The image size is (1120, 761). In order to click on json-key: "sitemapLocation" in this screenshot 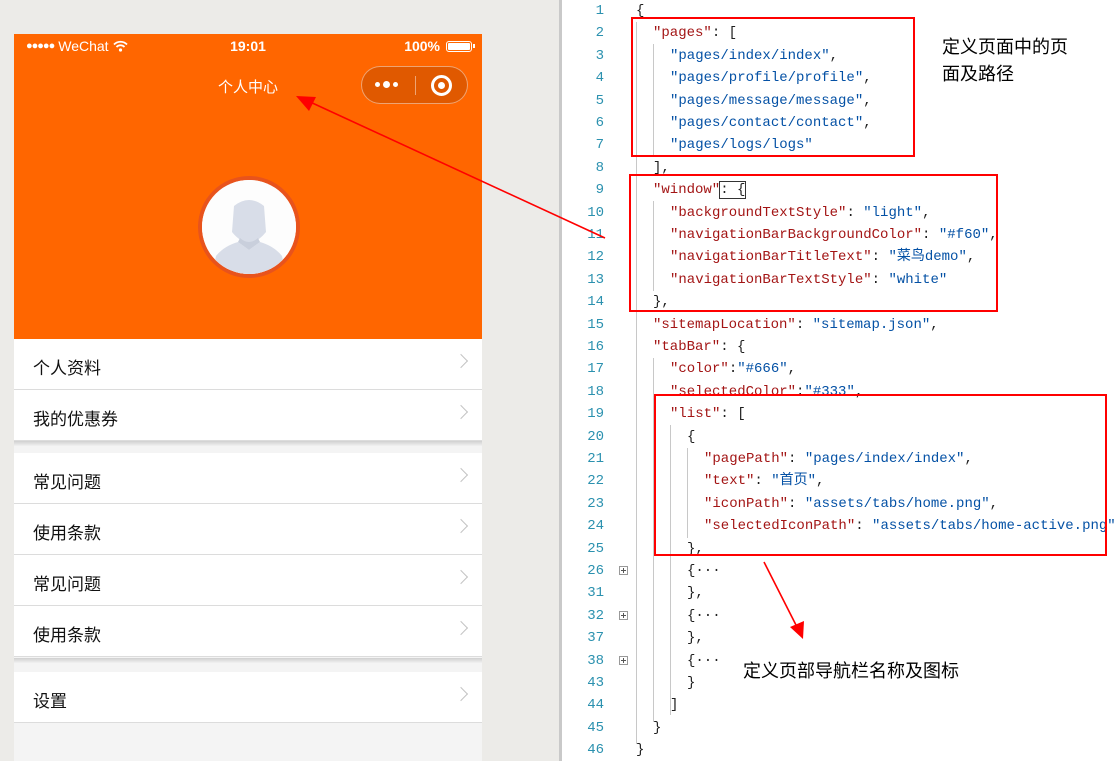, I will do `click(724, 324)`.